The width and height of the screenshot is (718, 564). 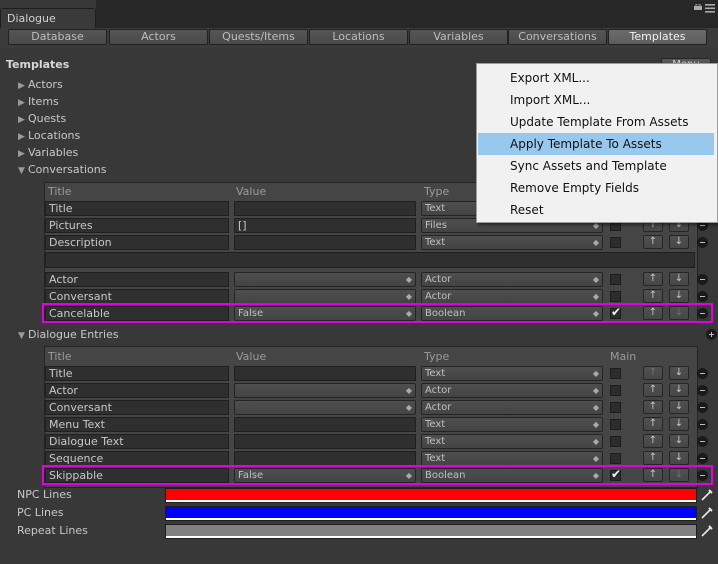 I want to click on foldout-items: ▶ Items, so click(x=38, y=101).